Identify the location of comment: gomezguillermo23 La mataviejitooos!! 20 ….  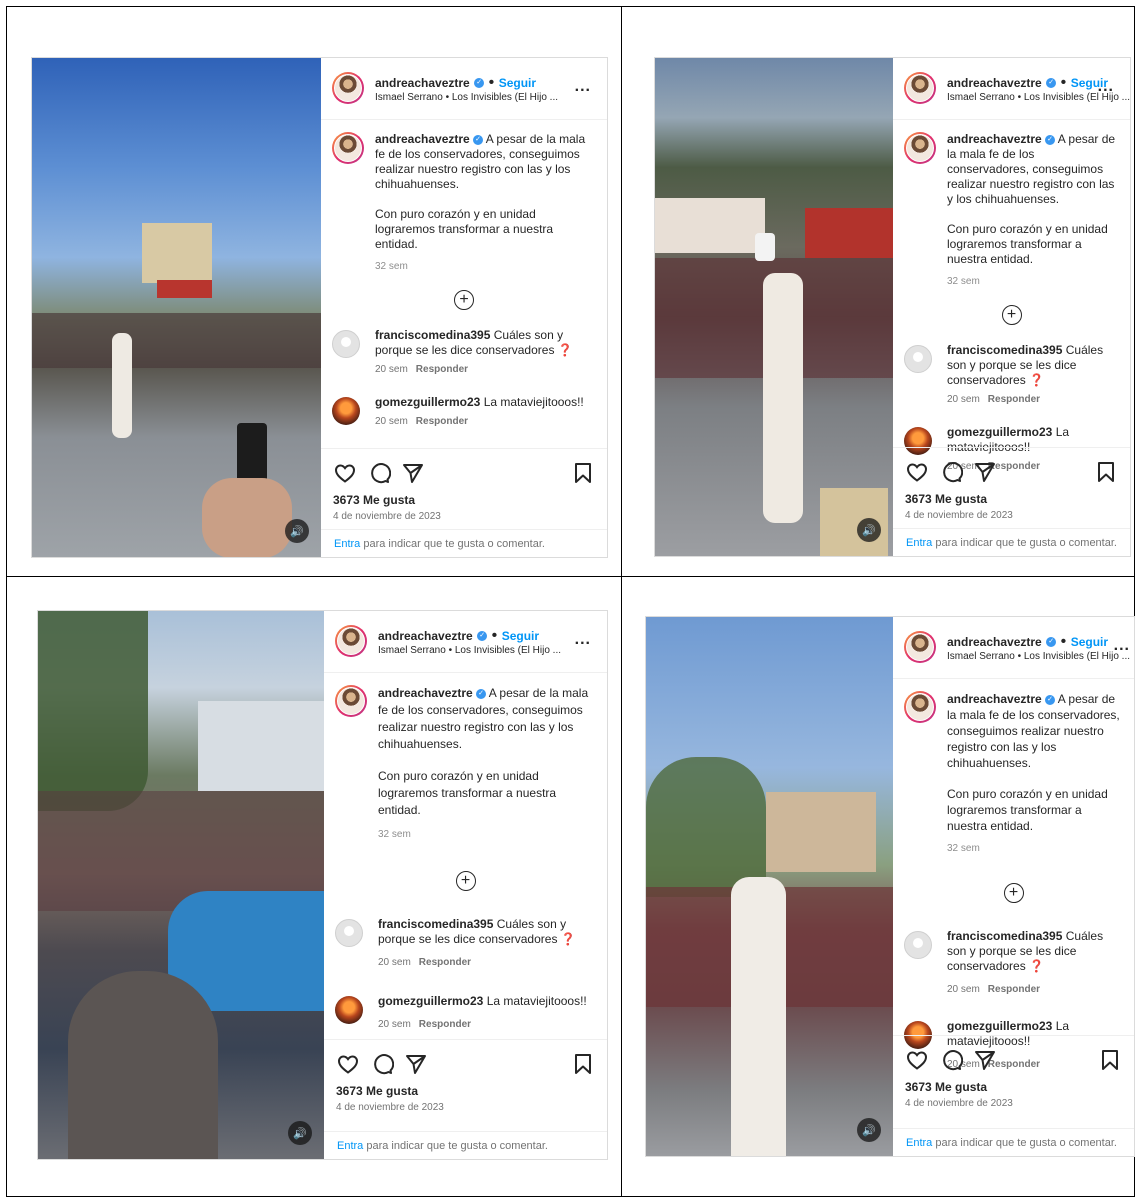
(465, 1013).